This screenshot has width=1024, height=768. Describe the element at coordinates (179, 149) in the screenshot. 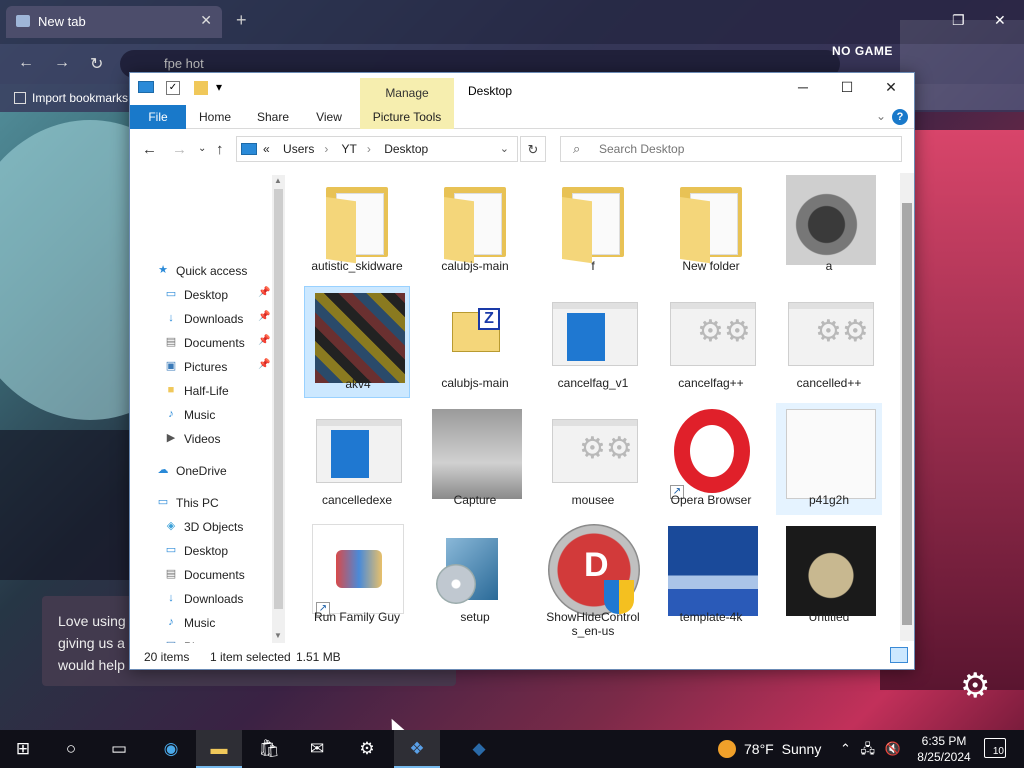

I see `forward-icon: →` at that location.